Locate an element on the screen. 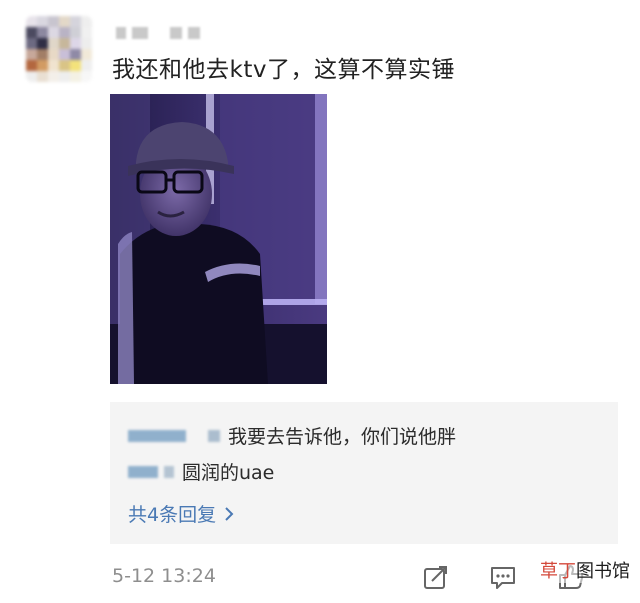  watermark-rest: 图书馆 is located at coordinates (603, 571).